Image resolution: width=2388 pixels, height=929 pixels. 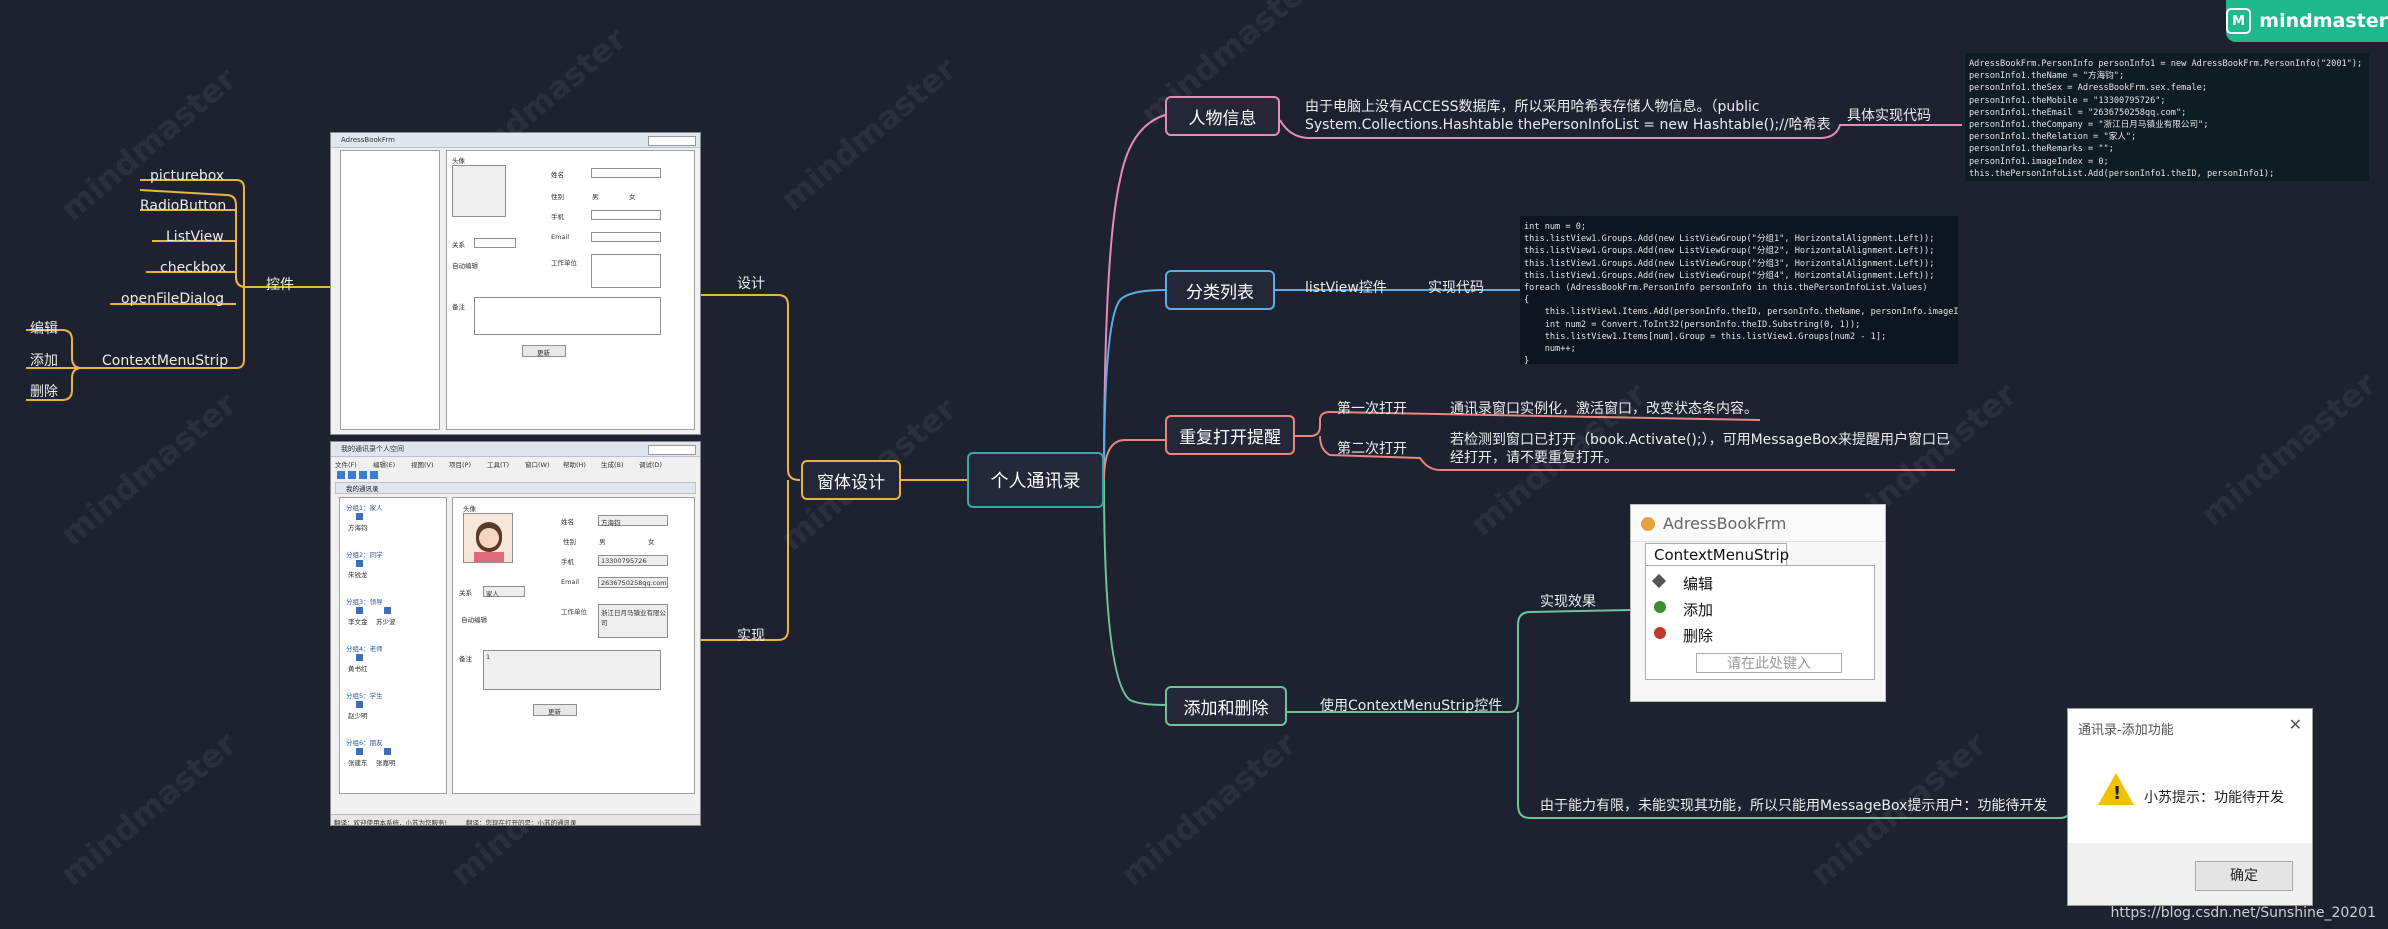 I want to click on menu-item: 编辑(E), so click(x=384, y=464).